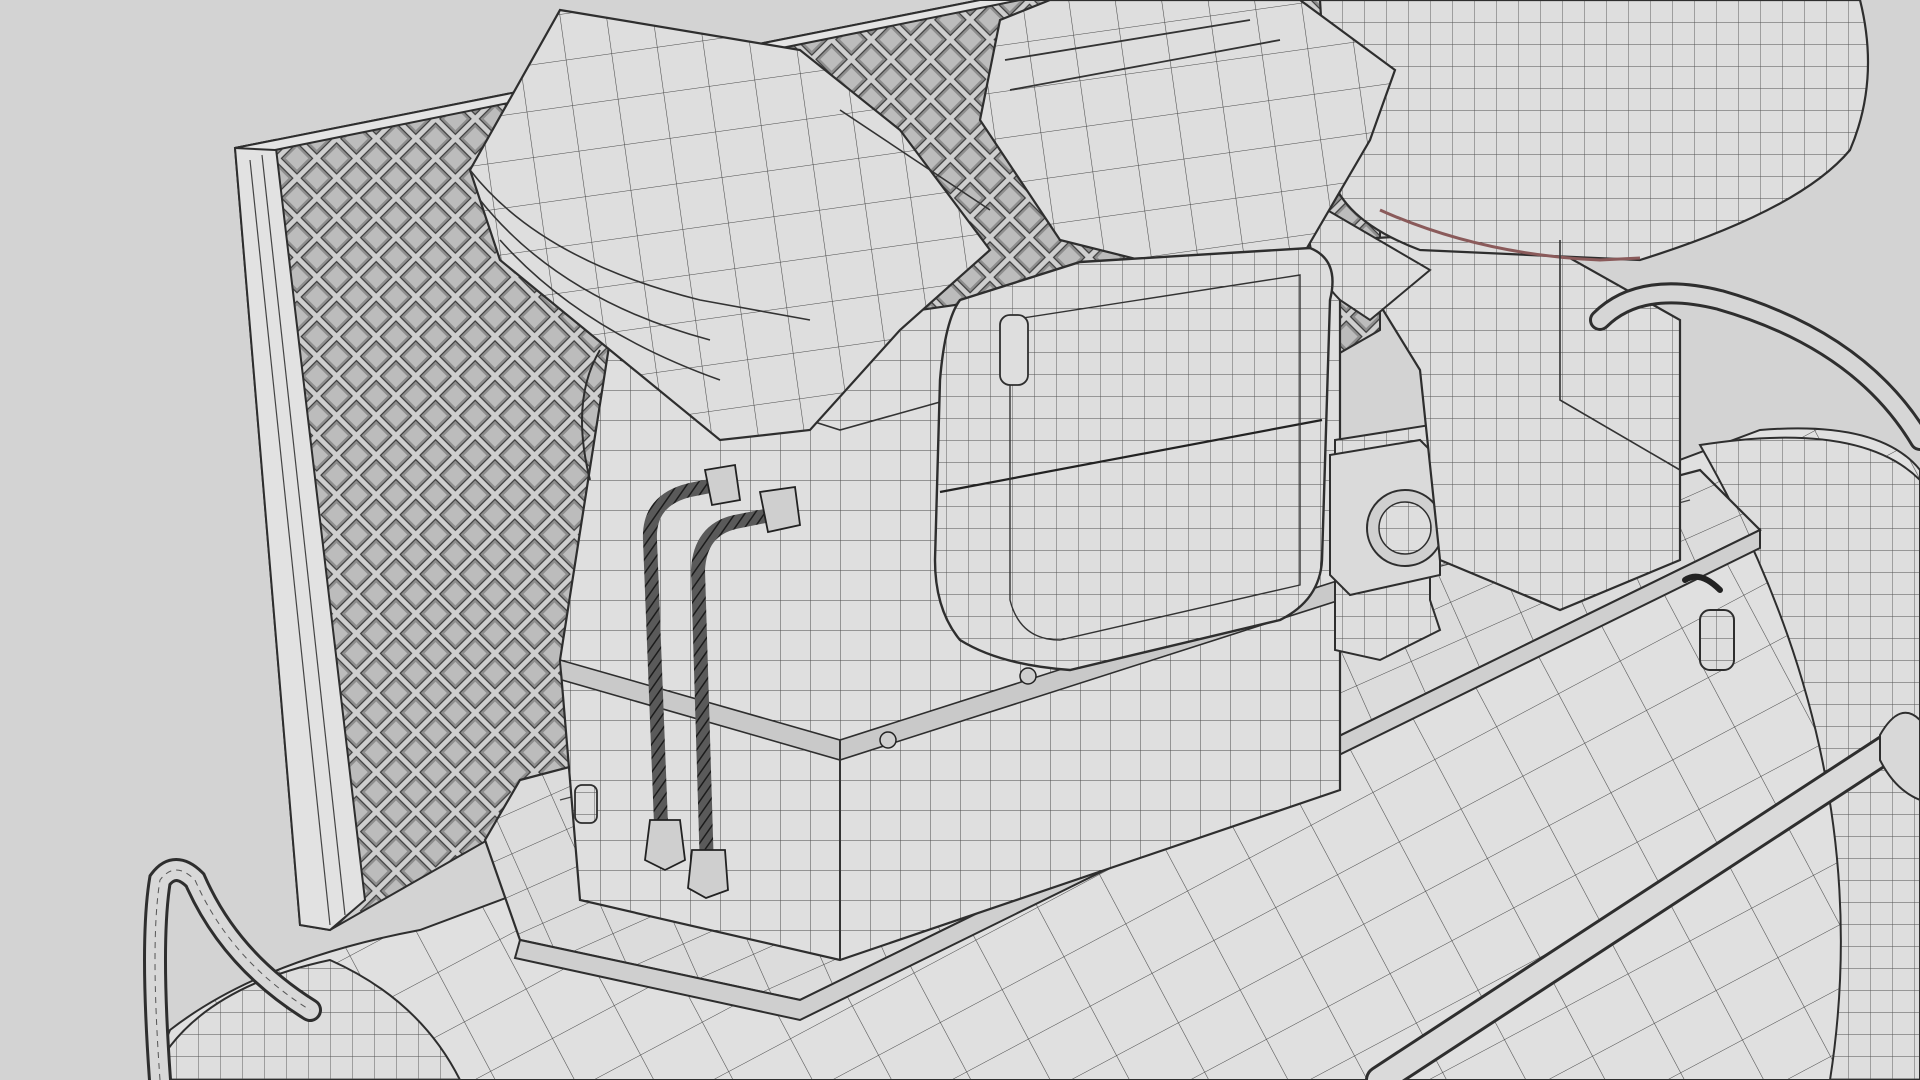 This screenshot has width=1920, height=1080. Describe the element at coordinates (1133, 459) in the screenshot. I see `side-cover-plate` at that location.